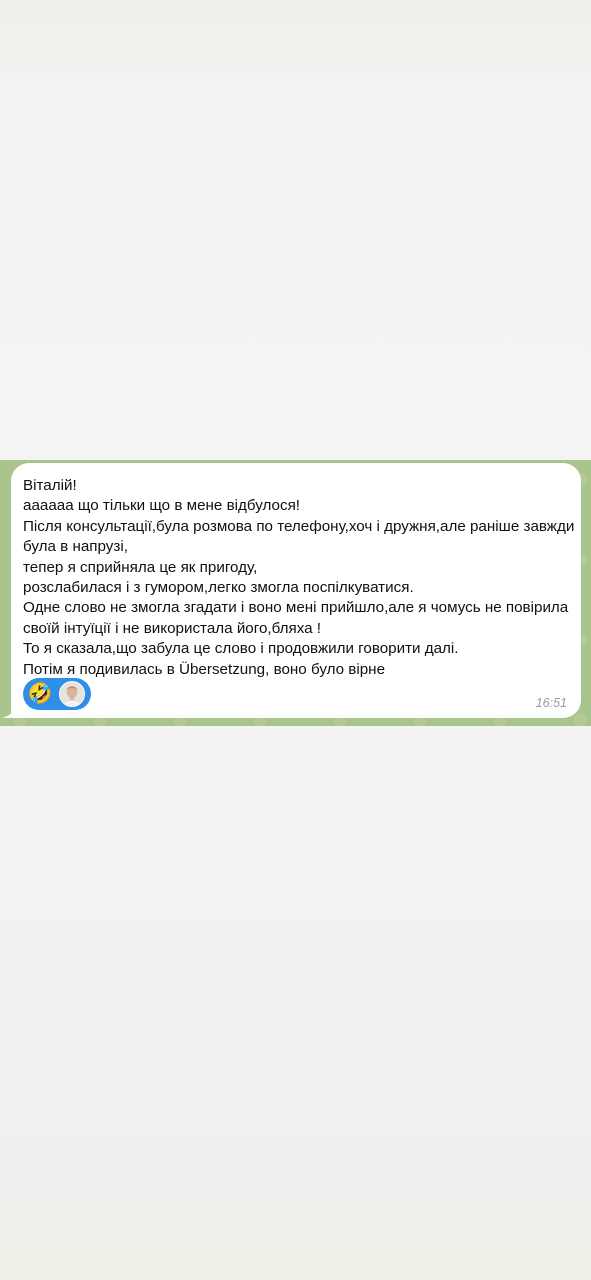 The height and width of the screenshot is (1280, 591). What do you see at coordinates (40, 694) in the screenshot?
I see `rofl-emoji-icon: 🤣` at bounding box center [40, 694].